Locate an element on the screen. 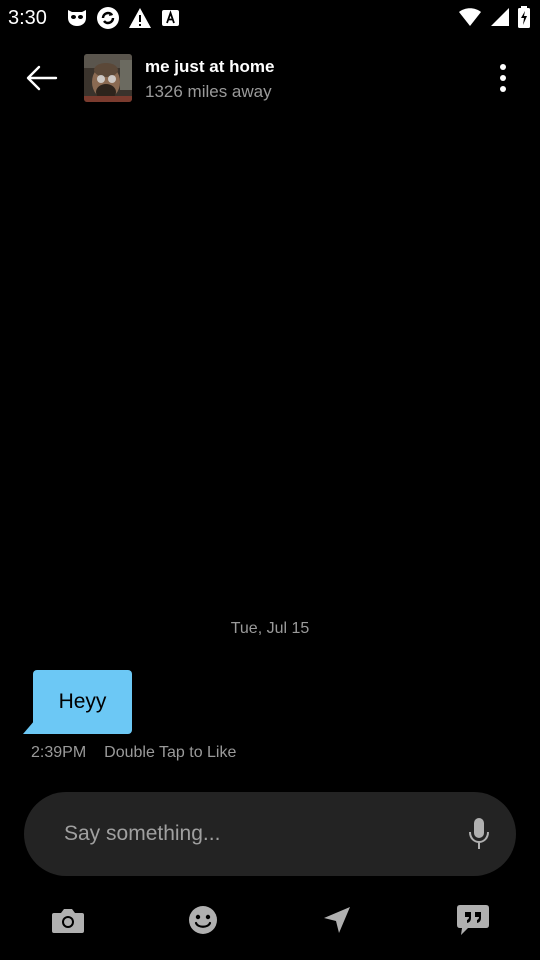  message-composer is located at coordinates (270, 834).